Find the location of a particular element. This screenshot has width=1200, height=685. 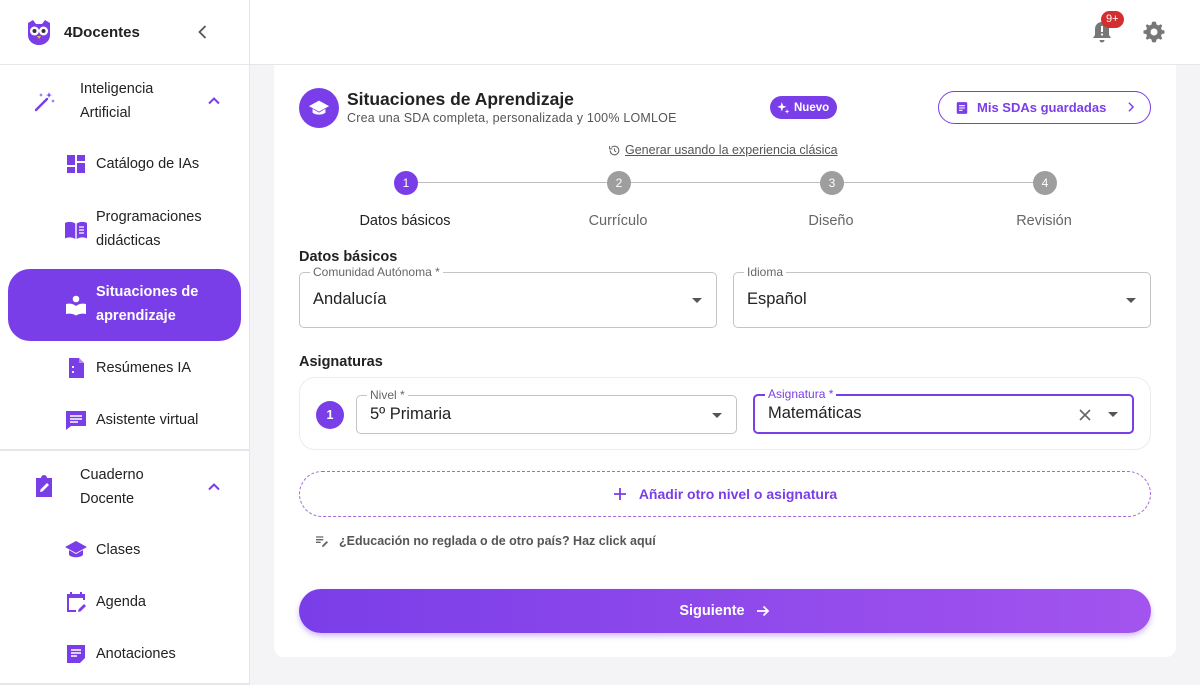

sidebar-item-label-line: aprendizaje is located at coordinates (136, 316).